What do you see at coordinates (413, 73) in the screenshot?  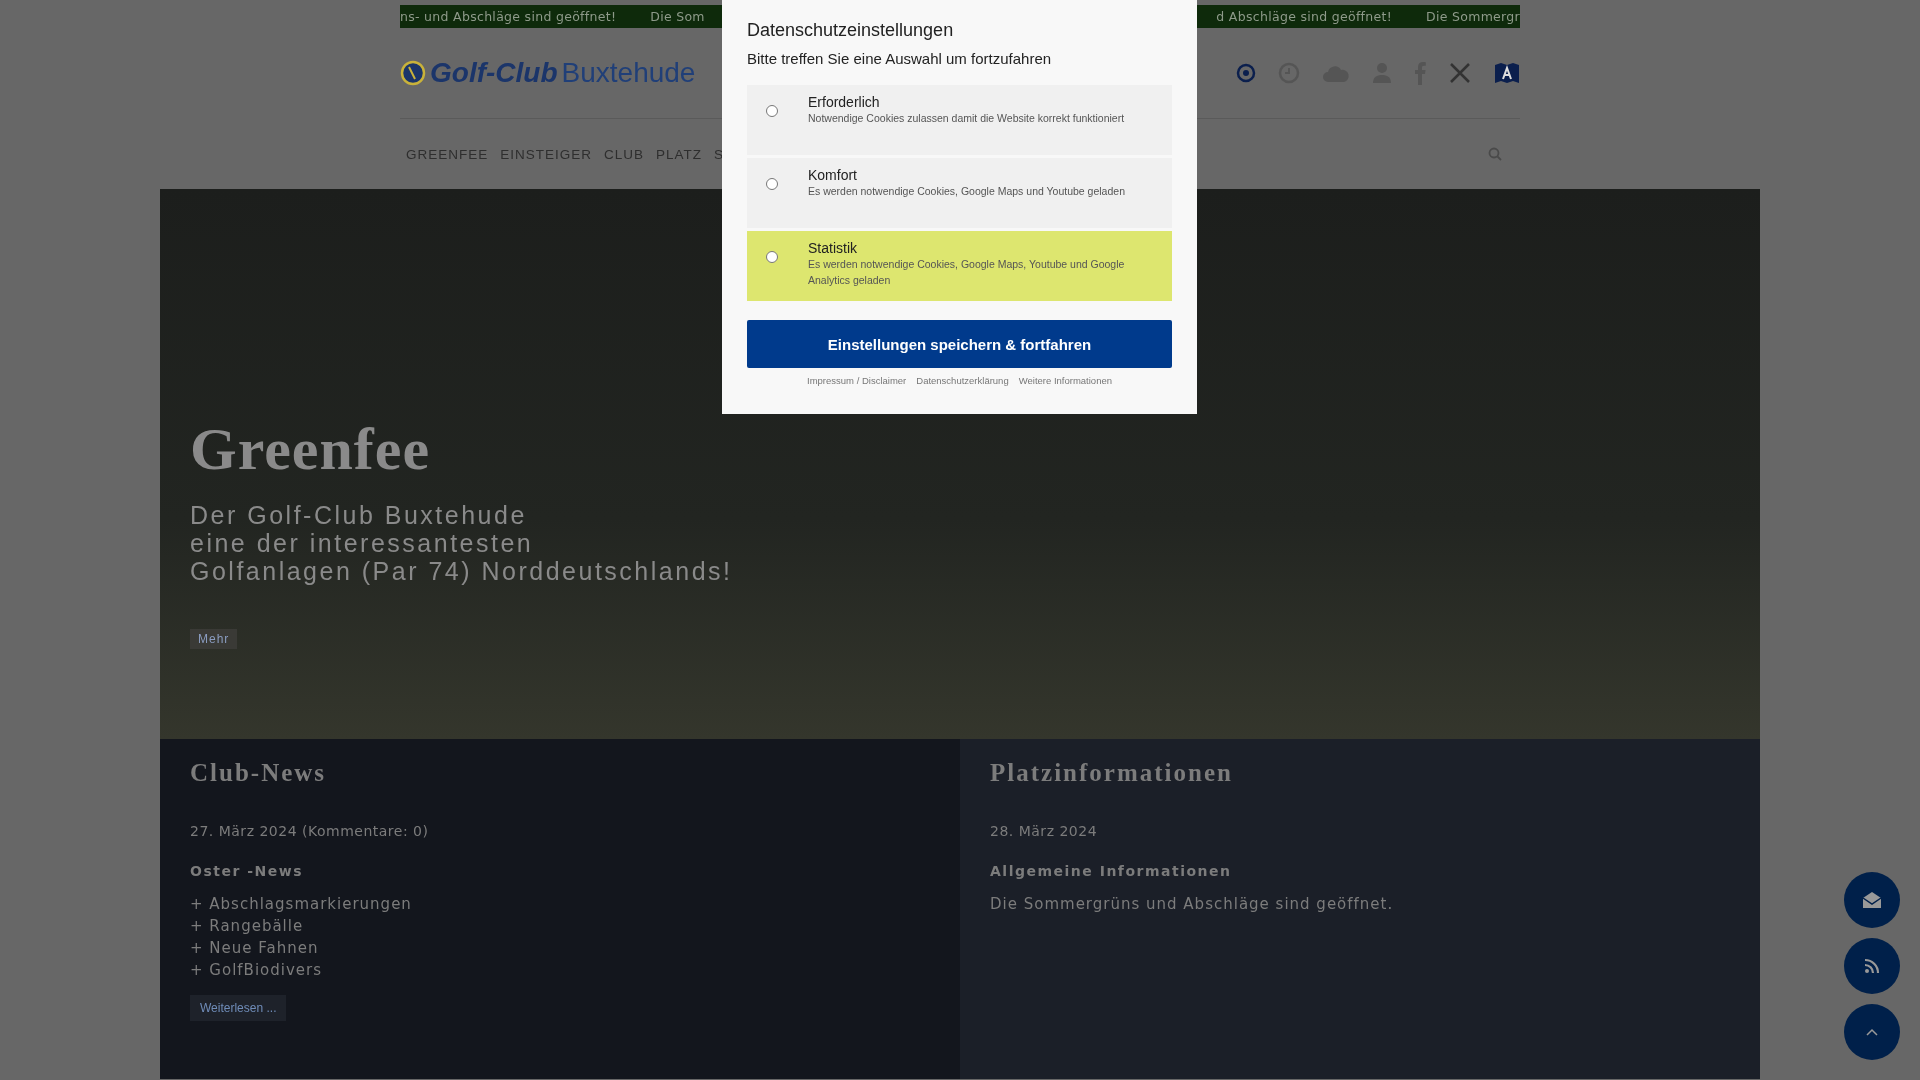 I see `golf-club-logo-icon` at bounding box center [413, 73].